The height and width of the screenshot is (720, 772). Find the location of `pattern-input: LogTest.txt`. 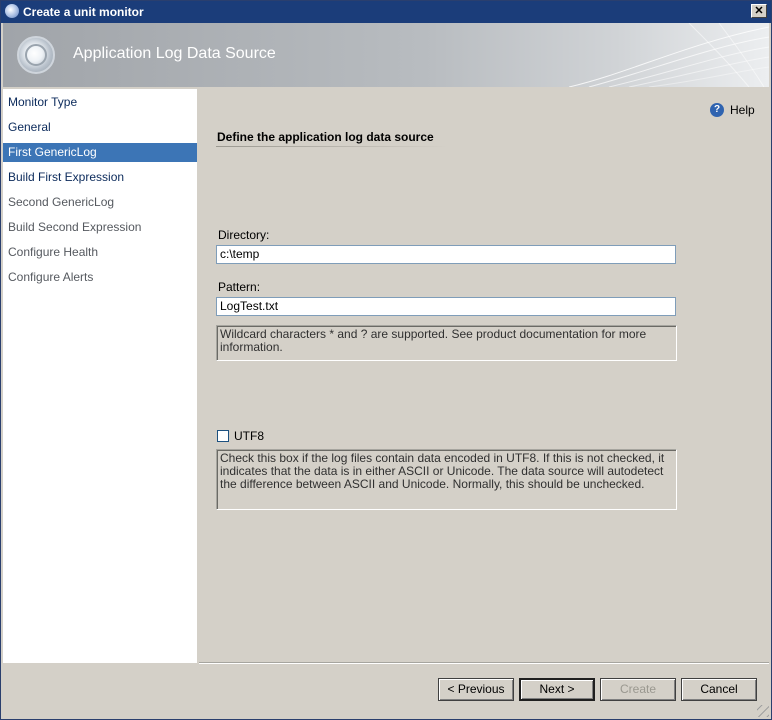

pattern-input: LogTest.txt is located at coordinates (446, 306).